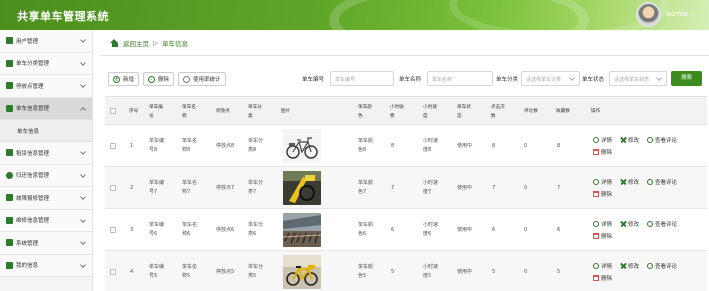 This screenshot has height=291, width=709. Describe the element at coordinates (362, 78) in the screenshot. I see `bike-code-input: 单车编号` at that location.